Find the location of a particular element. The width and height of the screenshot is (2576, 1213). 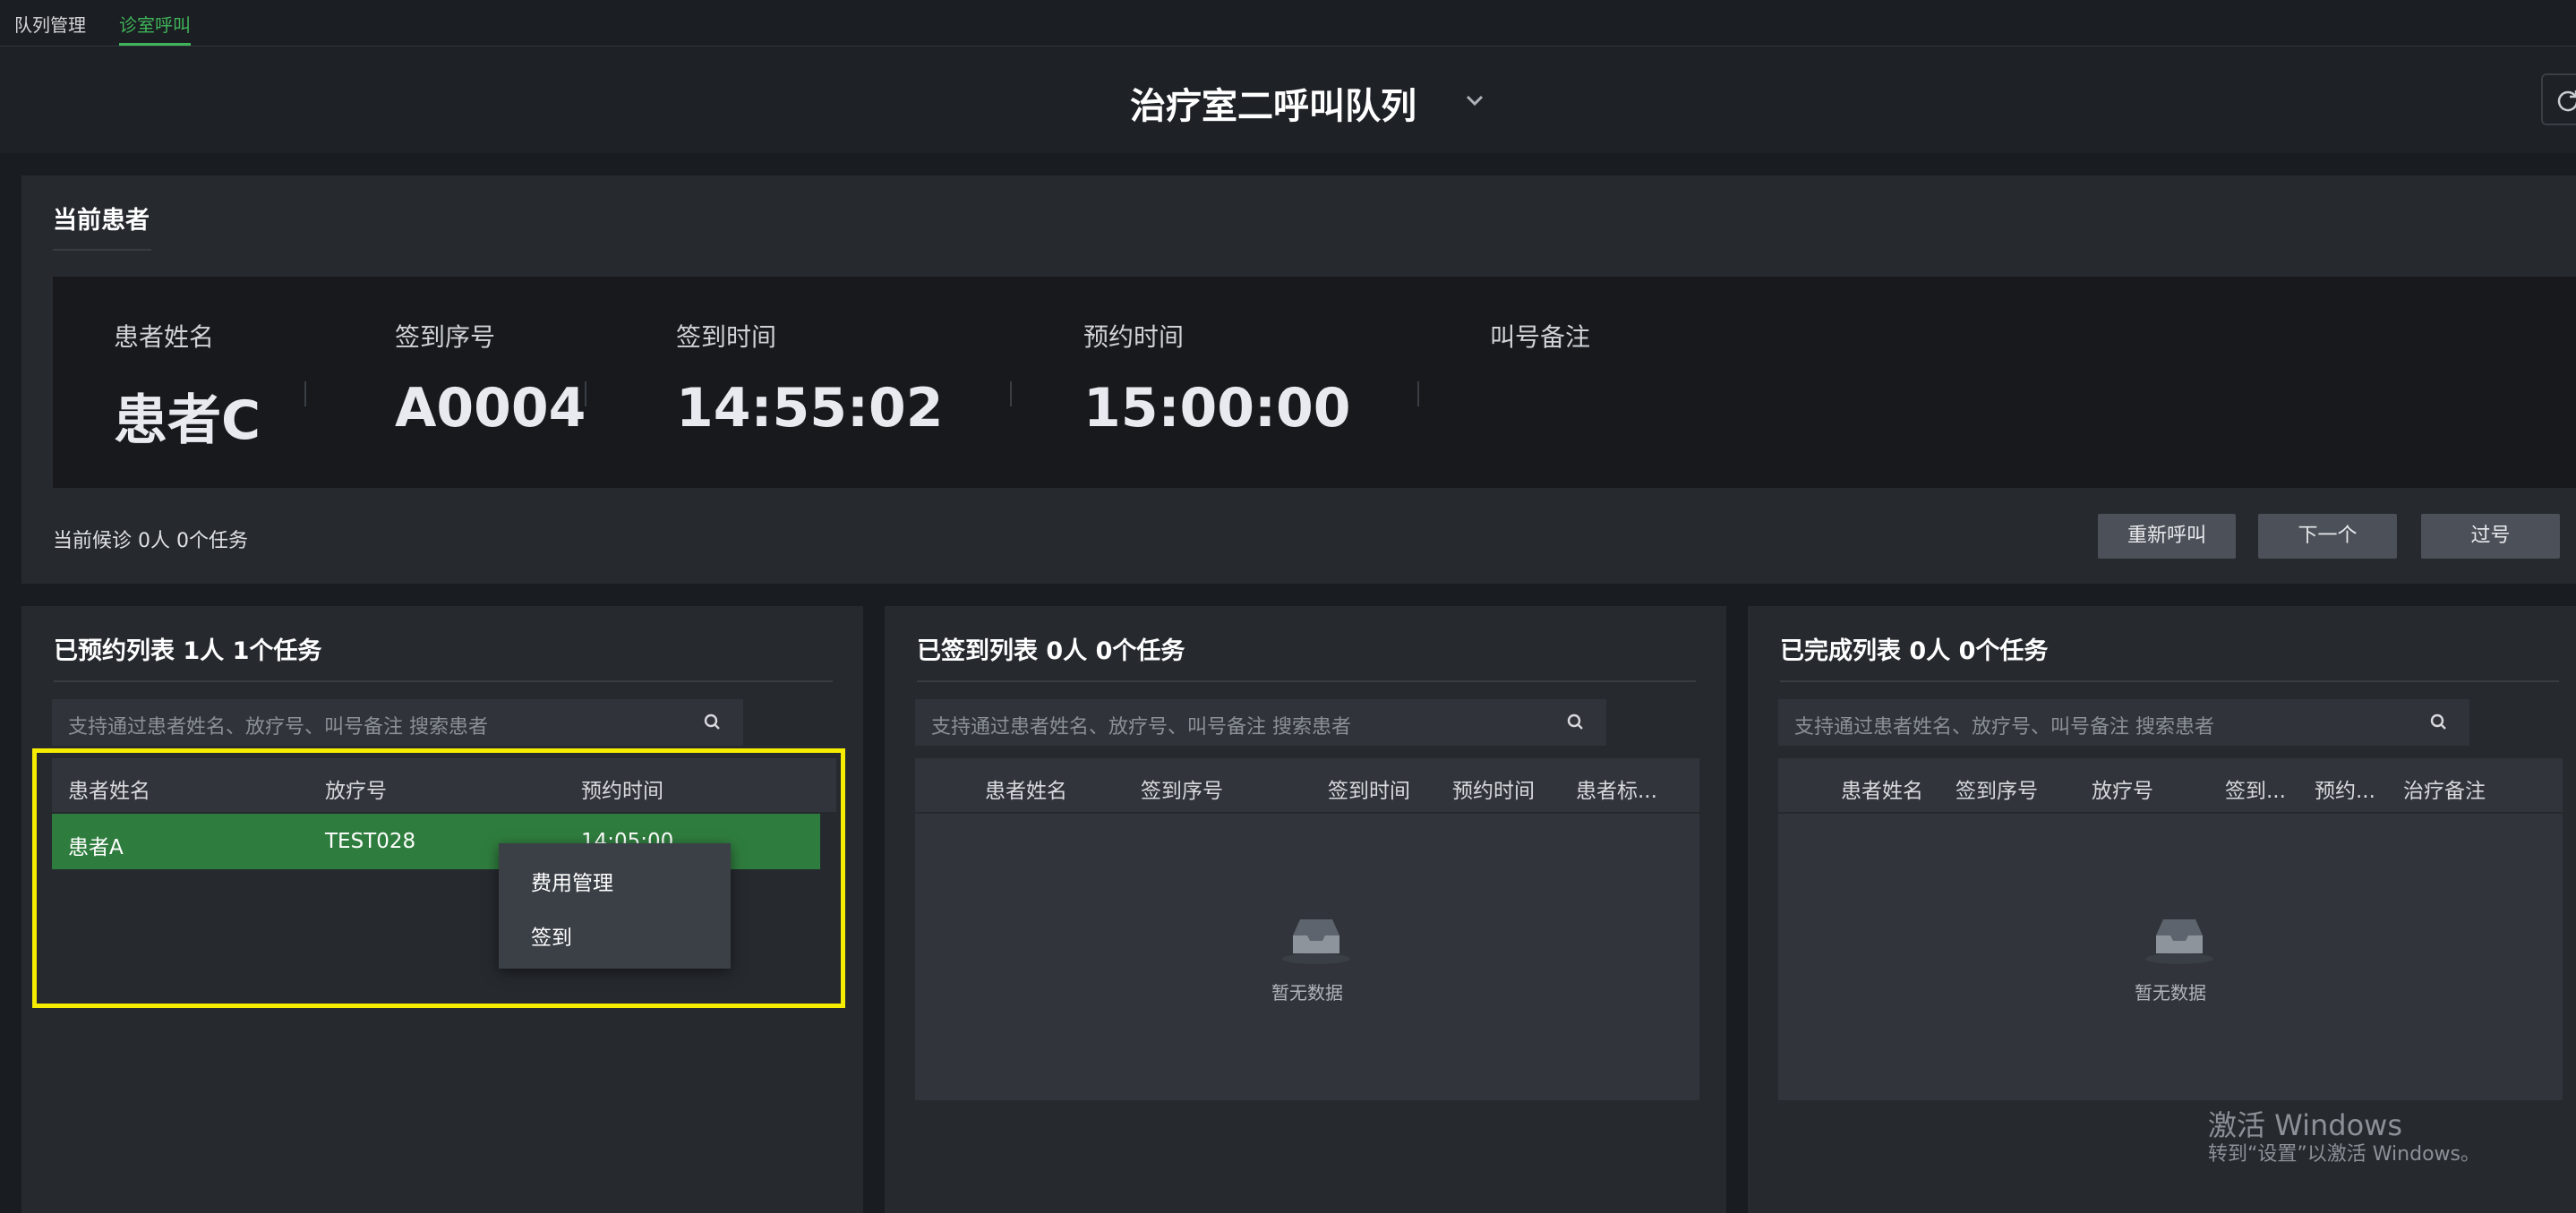

signed-list-title: 已签到列表 0人 0个任务 is located at coordinates (1051, 651).